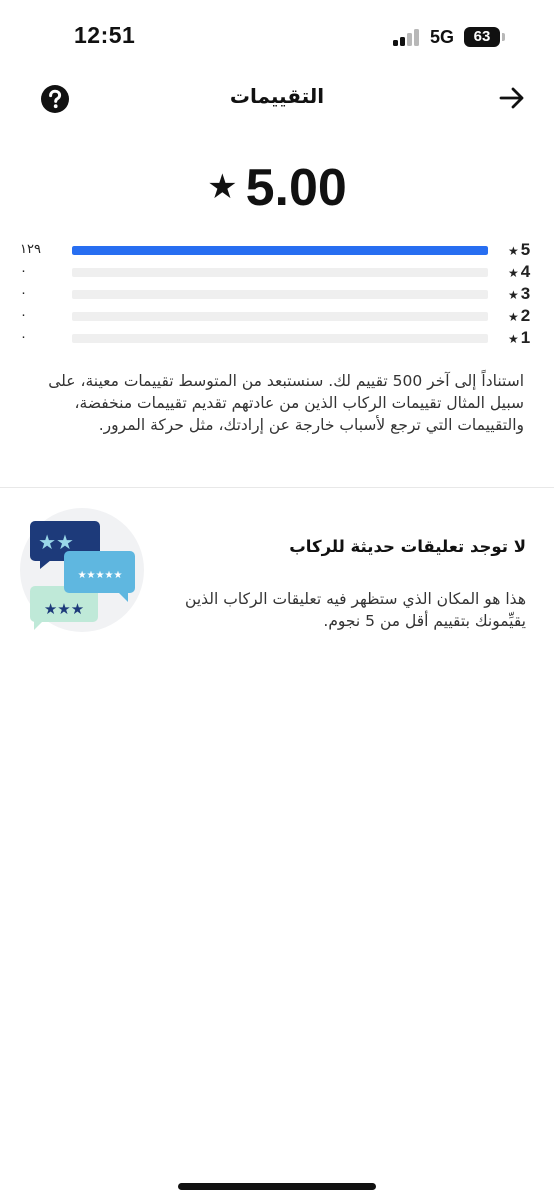 This screenshot has width=554, height=1200. What do you see at coordinates (512, 98) in the screenshot?
I see `arrow-right-icon` at bounding box center [512, 98].